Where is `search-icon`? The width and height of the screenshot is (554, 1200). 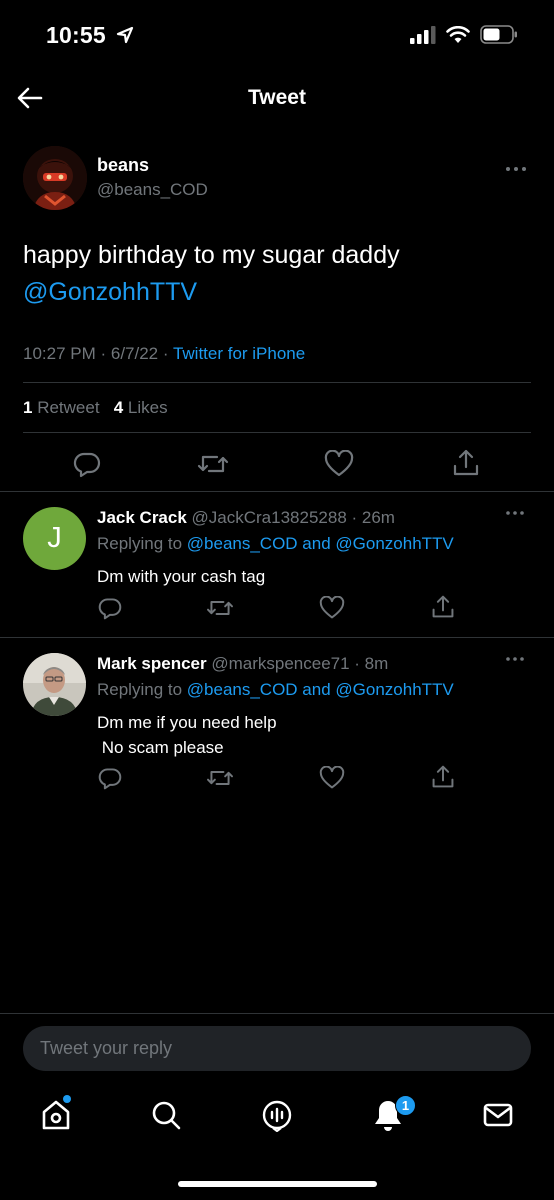
search-icon is located at coordinates (166, 1115).